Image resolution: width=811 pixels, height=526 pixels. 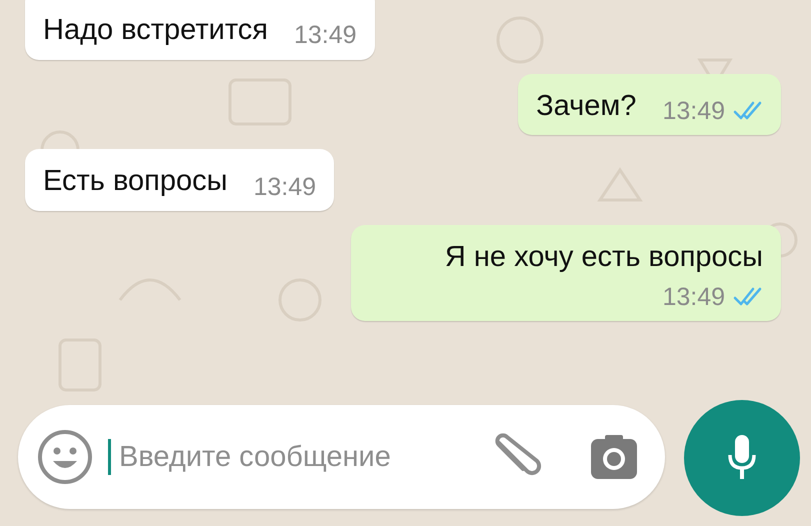 I want to click on message-text: Надо встретится, so click(x=155, y=30).